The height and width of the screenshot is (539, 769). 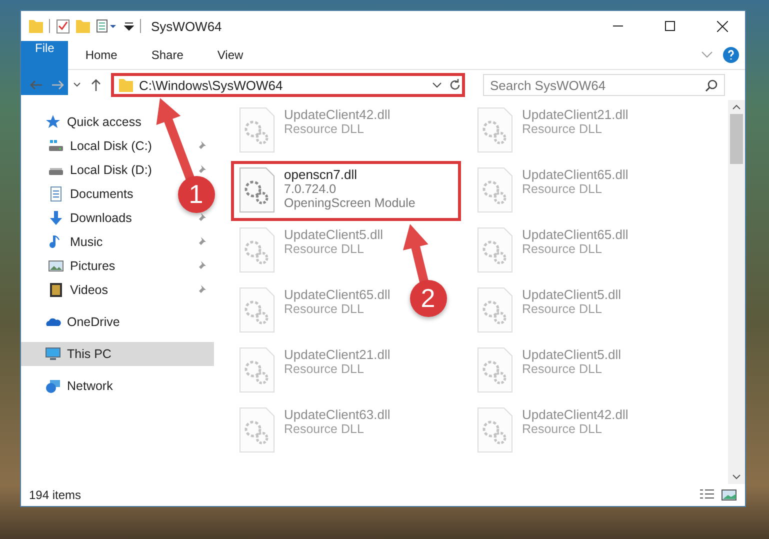 What do you see at coordinates (736, 292) in the screenshot?
I see `scrollbar` at bounding box center [736, 292].